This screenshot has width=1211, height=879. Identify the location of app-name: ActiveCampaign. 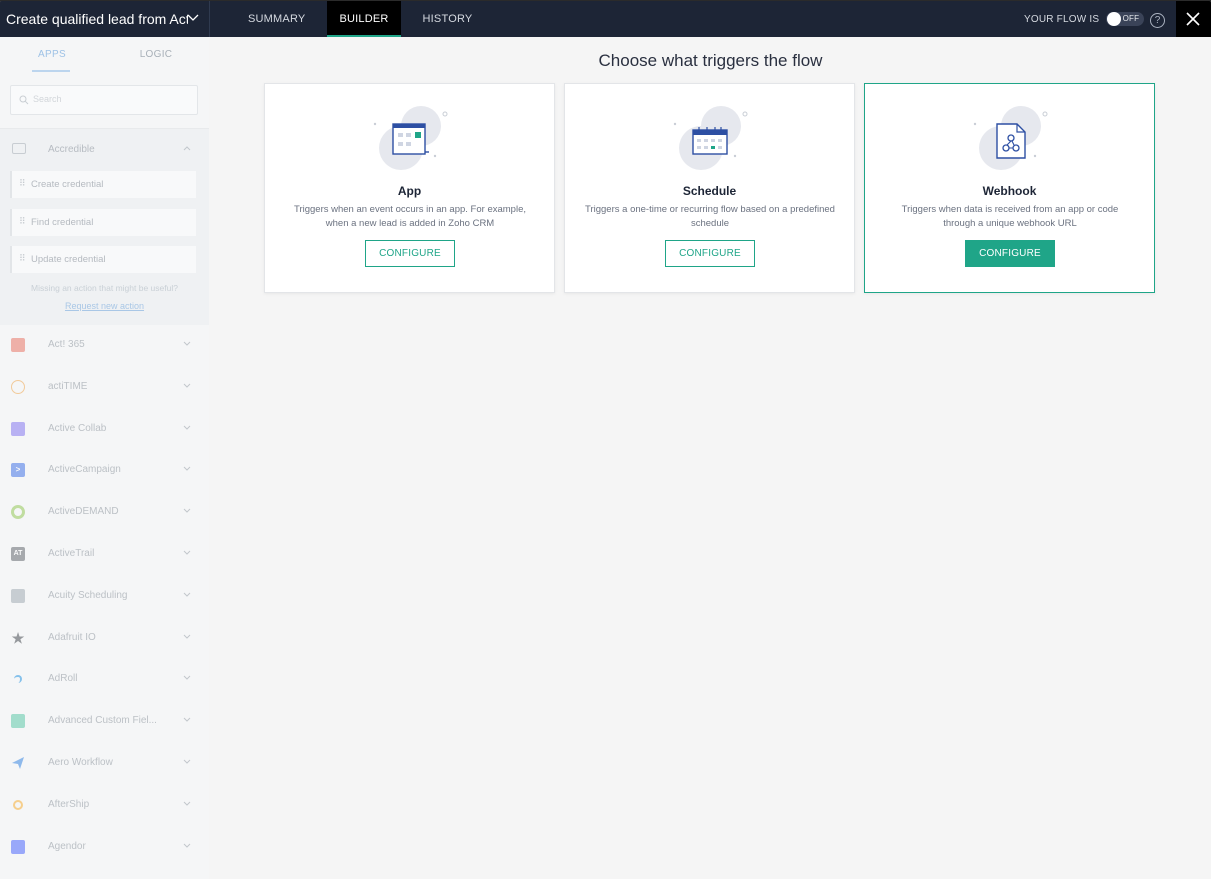
(84, 470).